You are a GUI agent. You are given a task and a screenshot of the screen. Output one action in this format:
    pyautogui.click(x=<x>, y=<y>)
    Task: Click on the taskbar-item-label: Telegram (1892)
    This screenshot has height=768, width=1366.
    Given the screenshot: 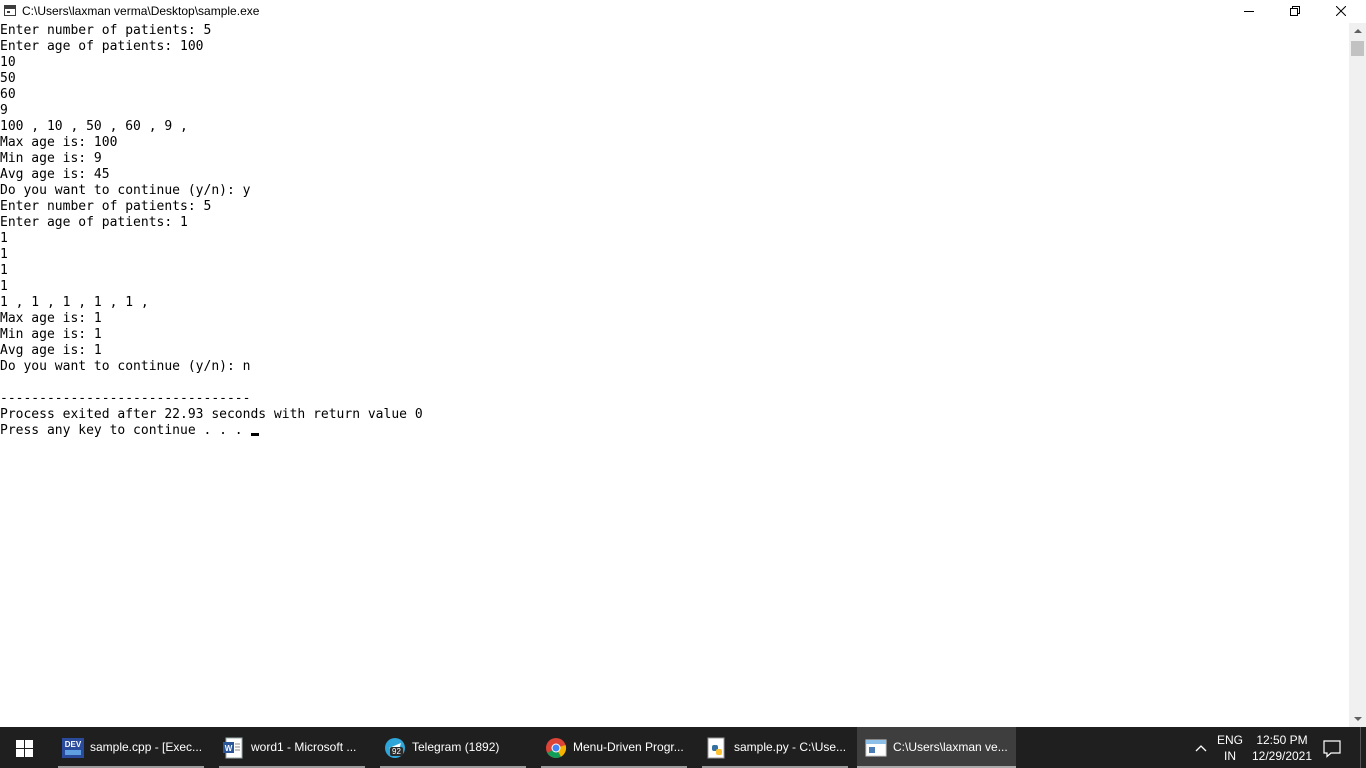 What is the action you would take?
    pyautogui.click(x=456, y=747)
    